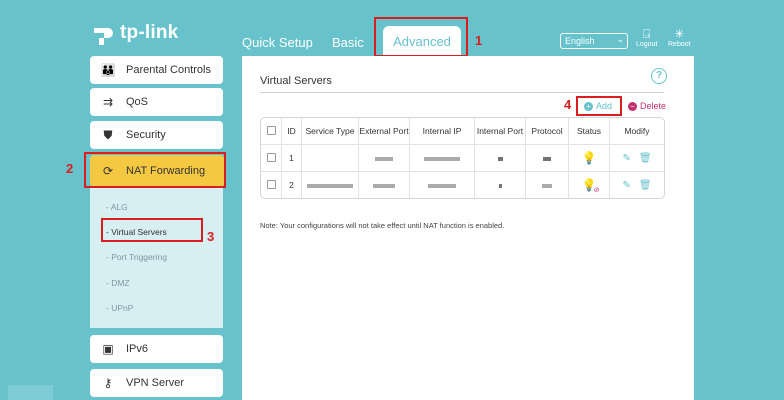  I want to click on sidebar-item-label: VPN Server, so click(155, 383).